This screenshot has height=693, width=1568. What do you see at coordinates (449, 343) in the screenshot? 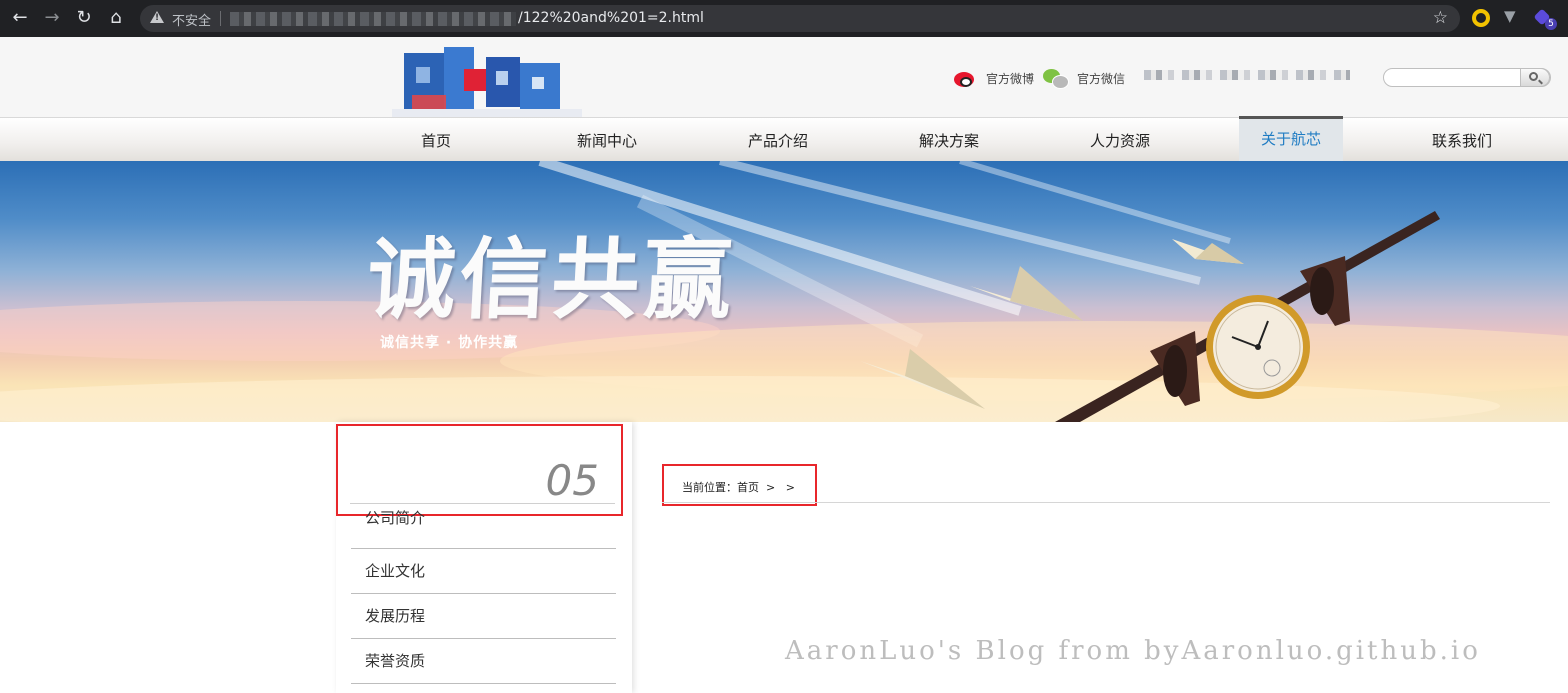
I see `banner-subtitle: 诚信共享 · 协作共赢` at bounding box center [449, 343].